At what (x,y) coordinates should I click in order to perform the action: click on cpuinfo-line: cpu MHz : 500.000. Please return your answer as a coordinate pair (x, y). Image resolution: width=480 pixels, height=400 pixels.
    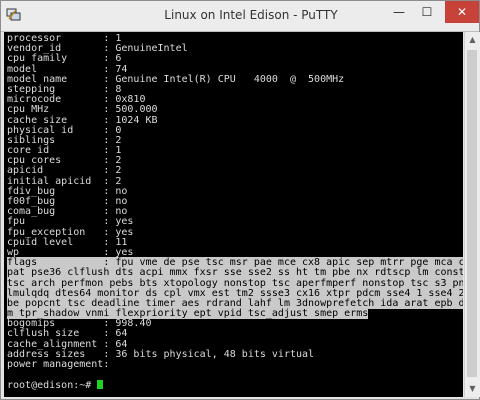
    Looking at the image, I should click on (82, 110).